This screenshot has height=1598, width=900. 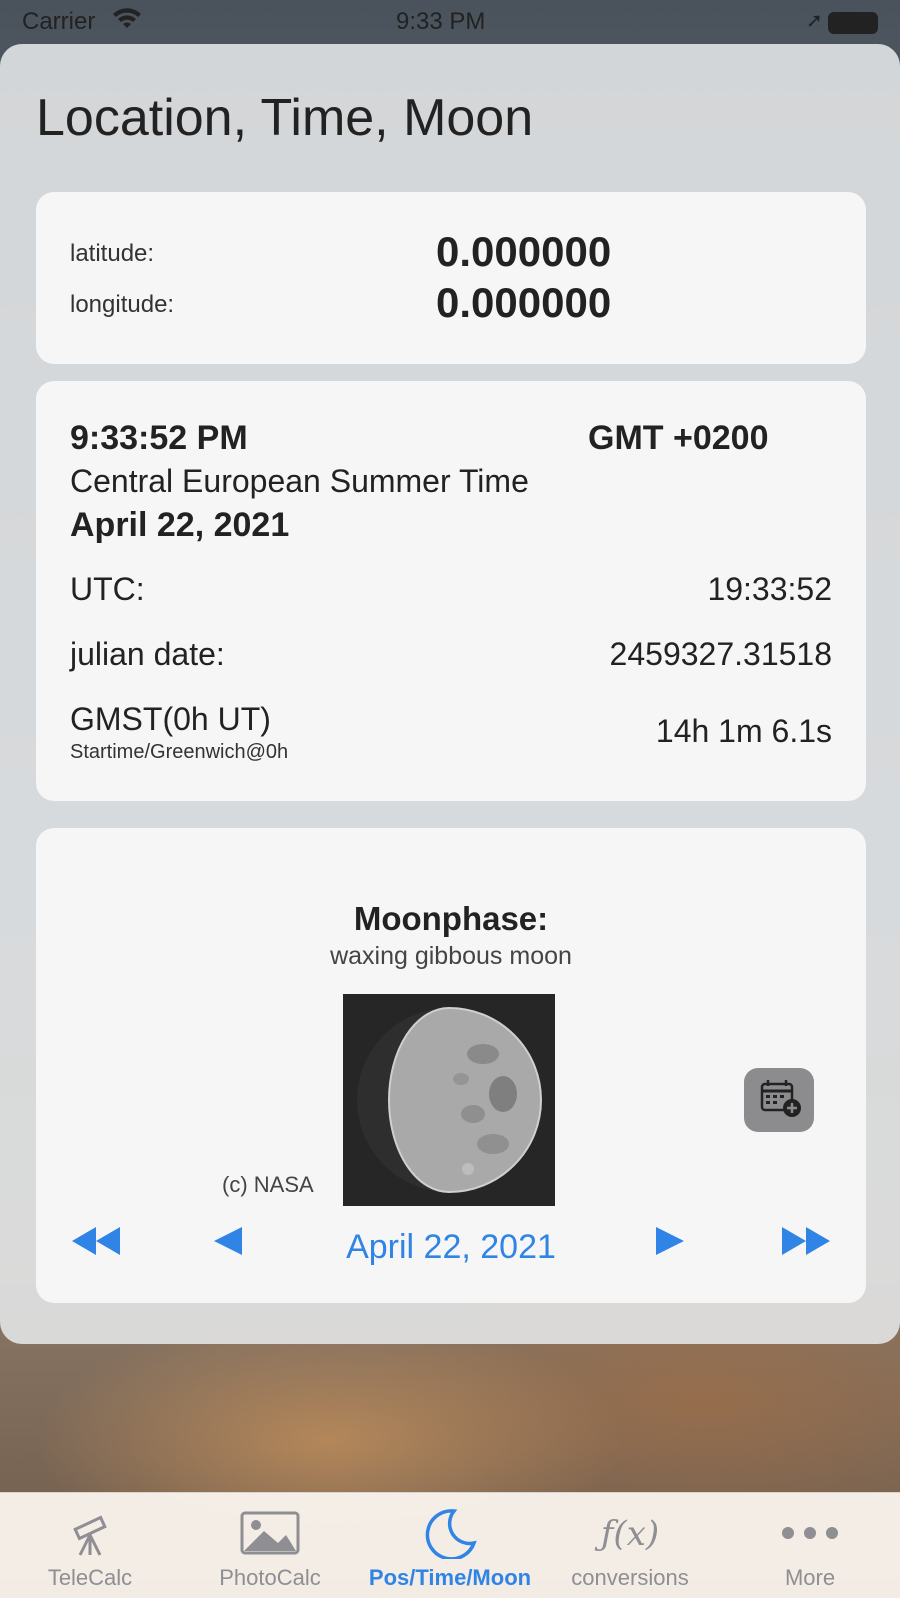 What do you see at coordinates (743, 731) in the screenshot?
I see `gmst-value: 14h 1m 6.1s` at bounding box center [743, 731].